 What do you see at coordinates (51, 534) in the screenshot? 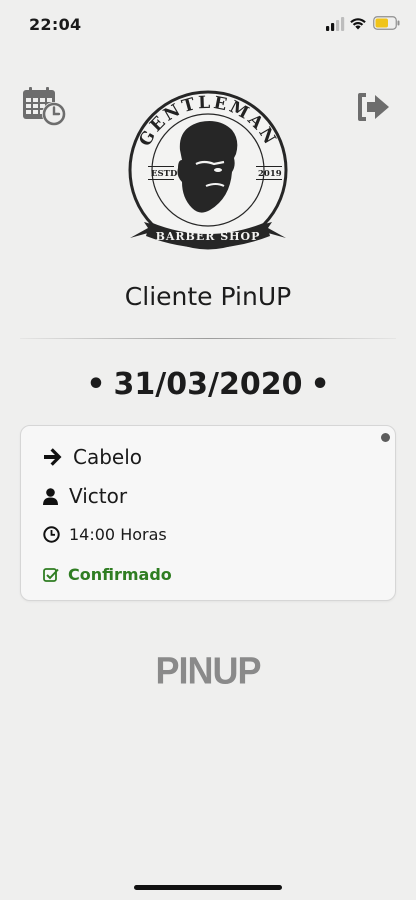
I see `clock-icon` at bounding box center [51, 534].